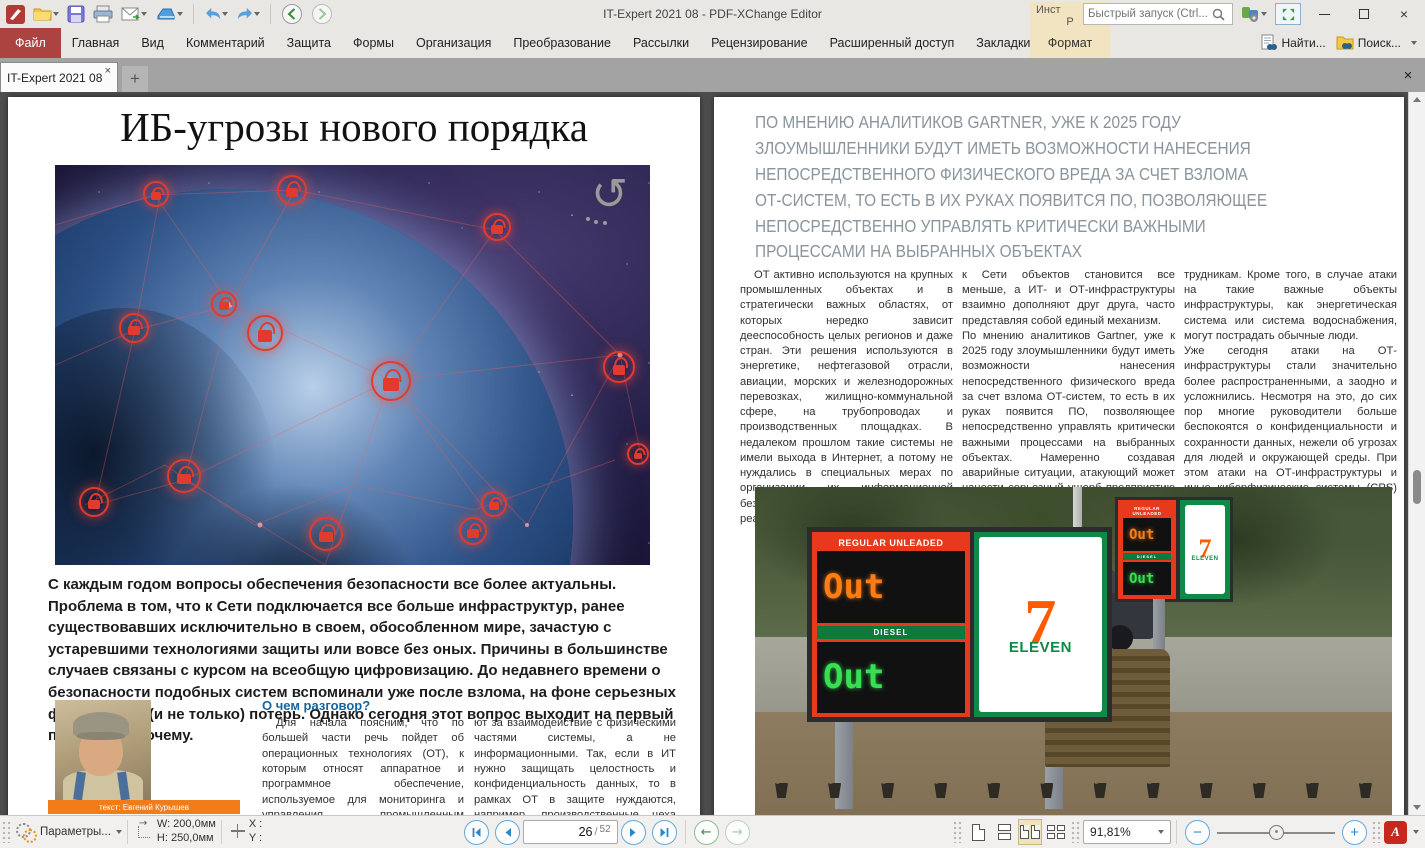 This screenshot has width=1425, height=848. I want to click on menu-organize: Организация, so click(453, 43).